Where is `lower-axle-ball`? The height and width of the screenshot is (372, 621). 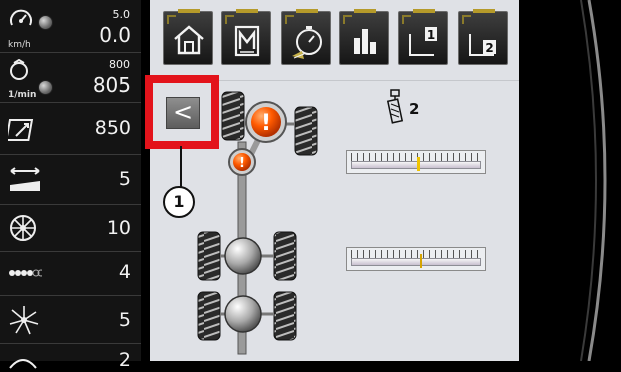
lower-axle-ball is located at coordinates (243, 314).